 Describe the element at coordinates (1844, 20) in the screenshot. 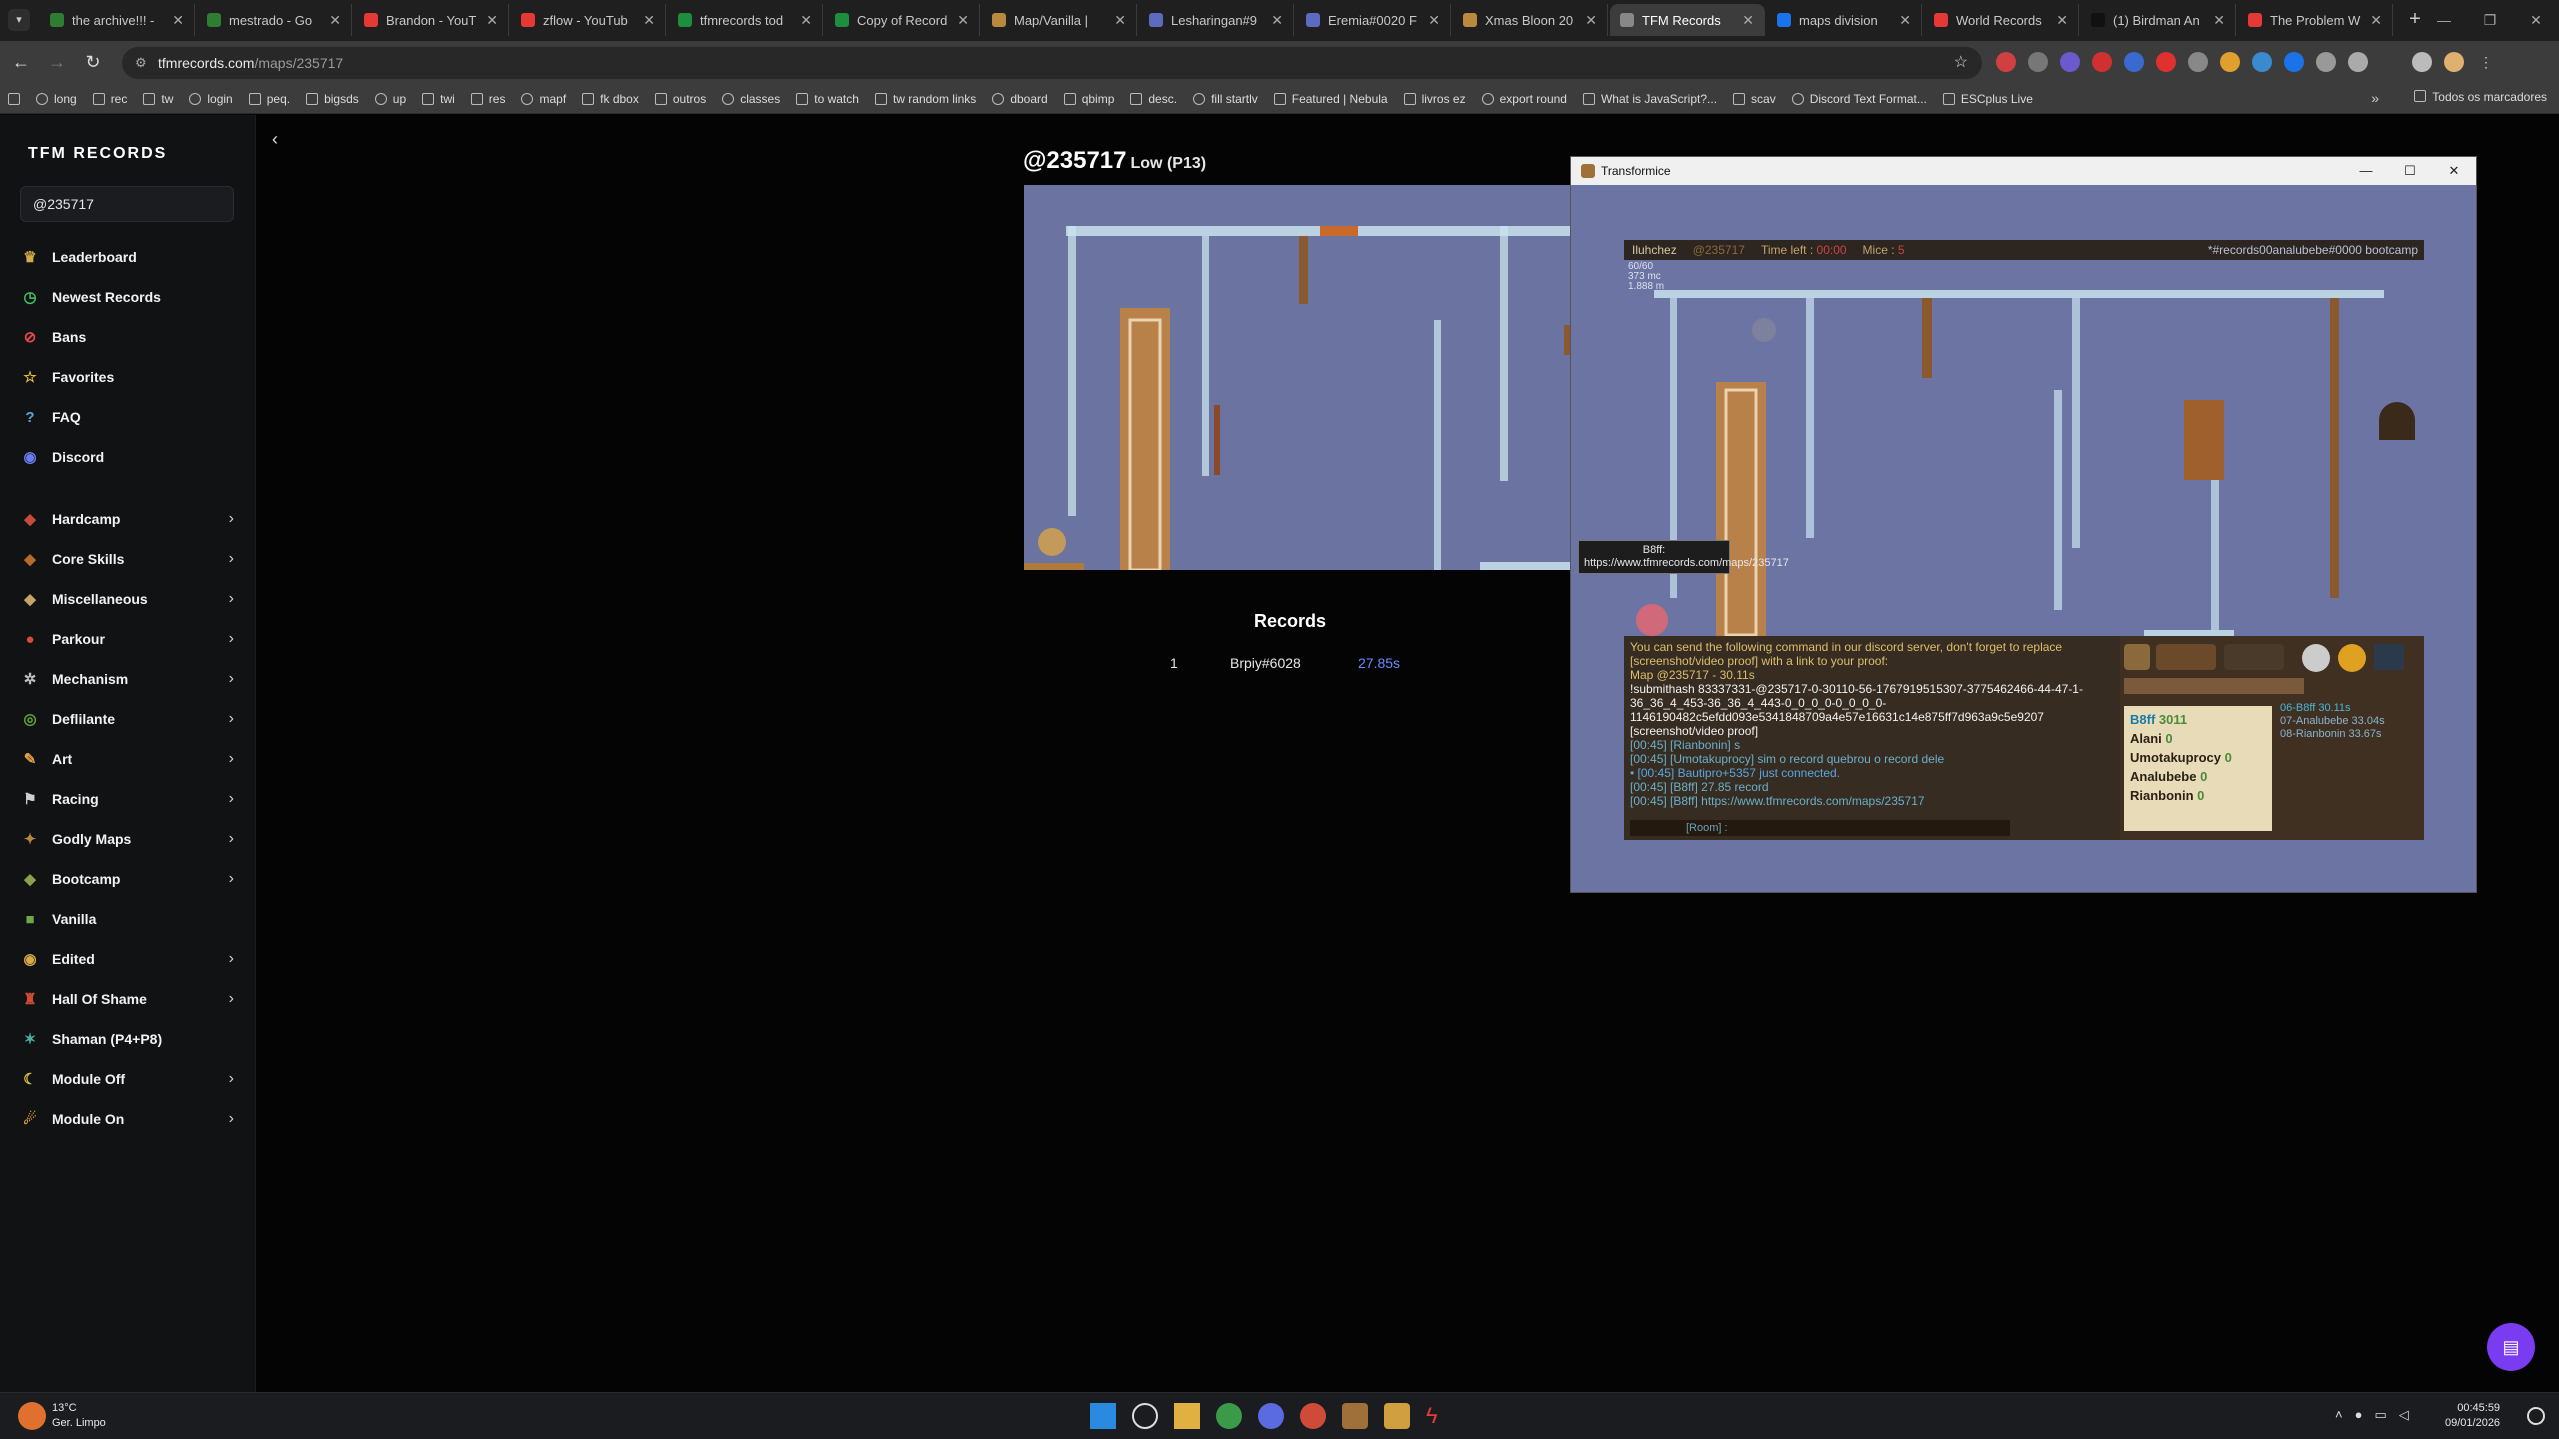

I see `browser-tab: maps division ✕` at that location.